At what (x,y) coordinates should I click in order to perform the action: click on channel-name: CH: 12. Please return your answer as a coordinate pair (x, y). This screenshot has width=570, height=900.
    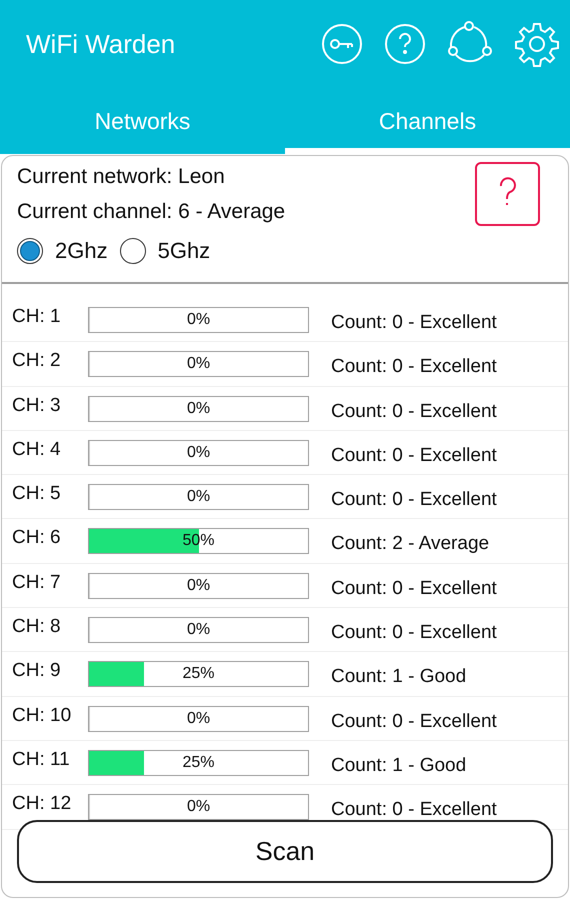
    Looking at the image, I should click on (42, 804).